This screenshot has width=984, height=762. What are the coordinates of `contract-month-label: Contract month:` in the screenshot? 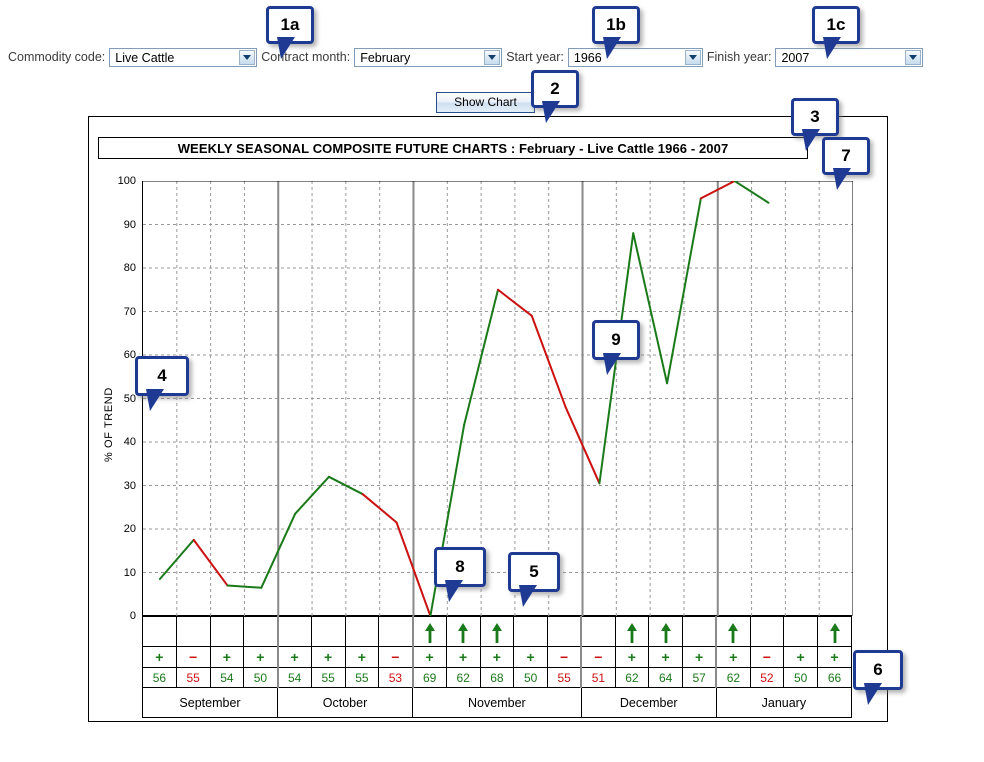 It's located at (306, 57).